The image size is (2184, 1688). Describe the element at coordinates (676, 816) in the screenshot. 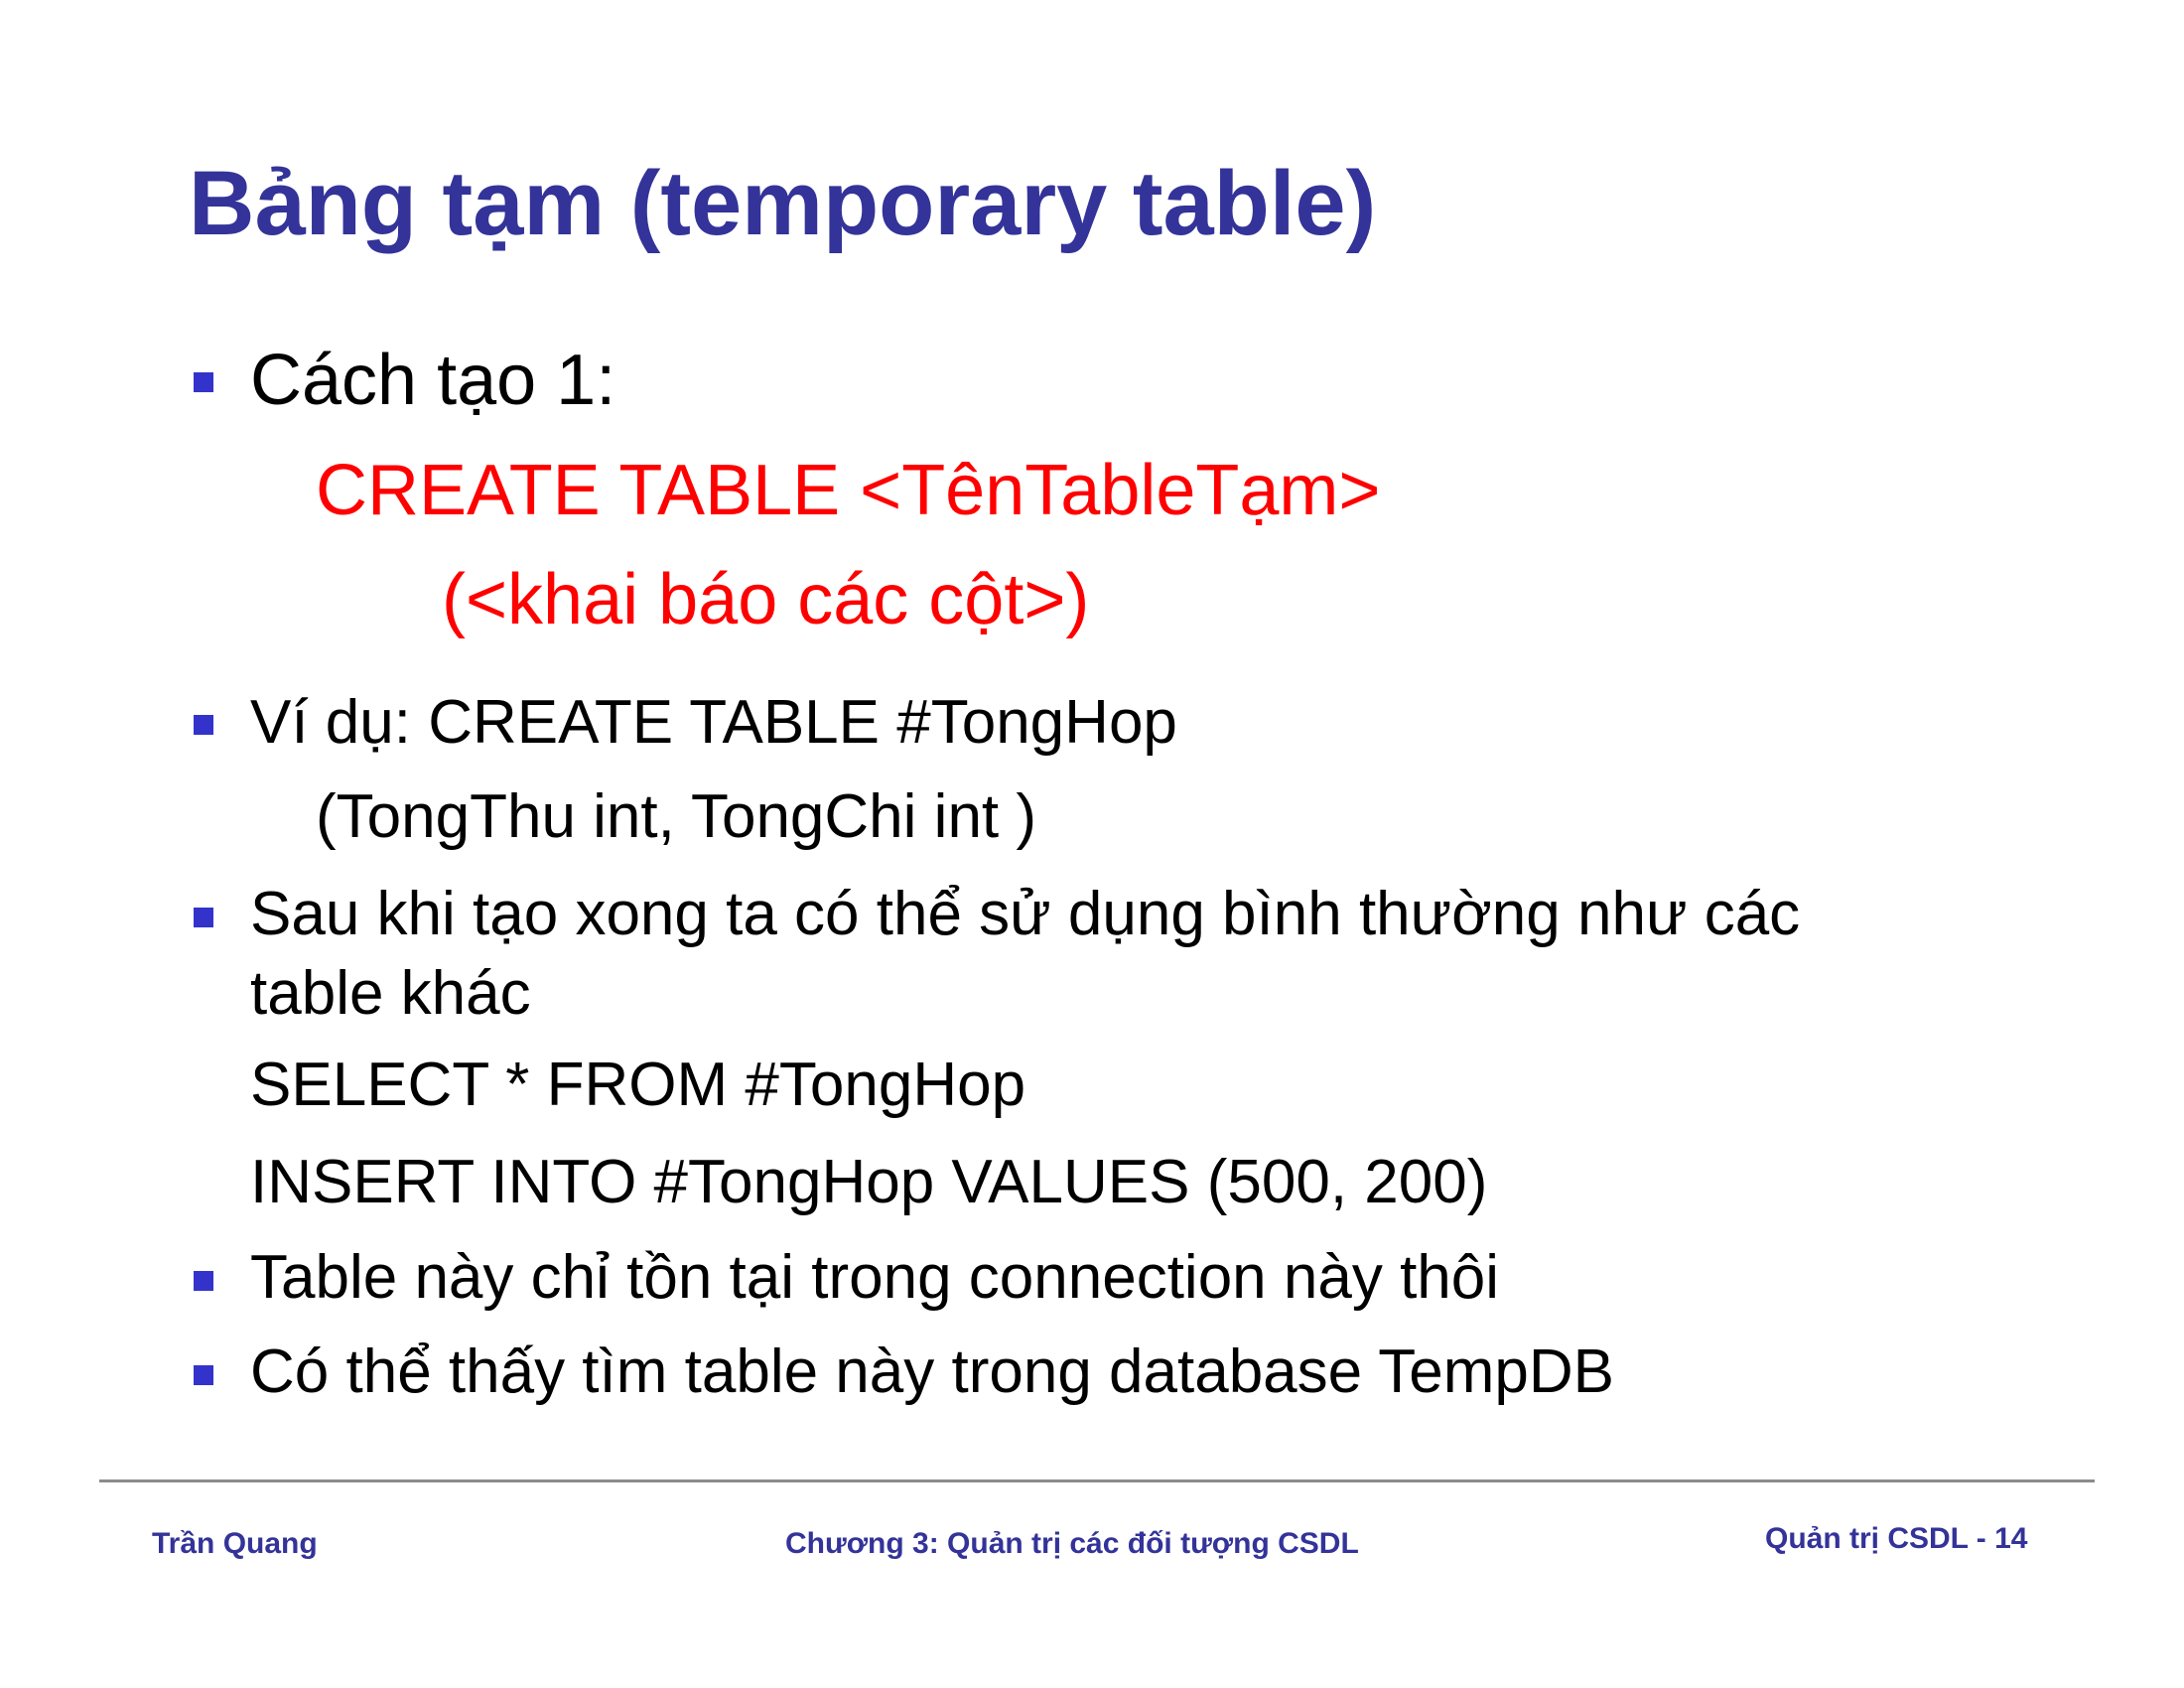

I see `bullet-2-continuation: (TongThu int, TongChi int )` at that location.